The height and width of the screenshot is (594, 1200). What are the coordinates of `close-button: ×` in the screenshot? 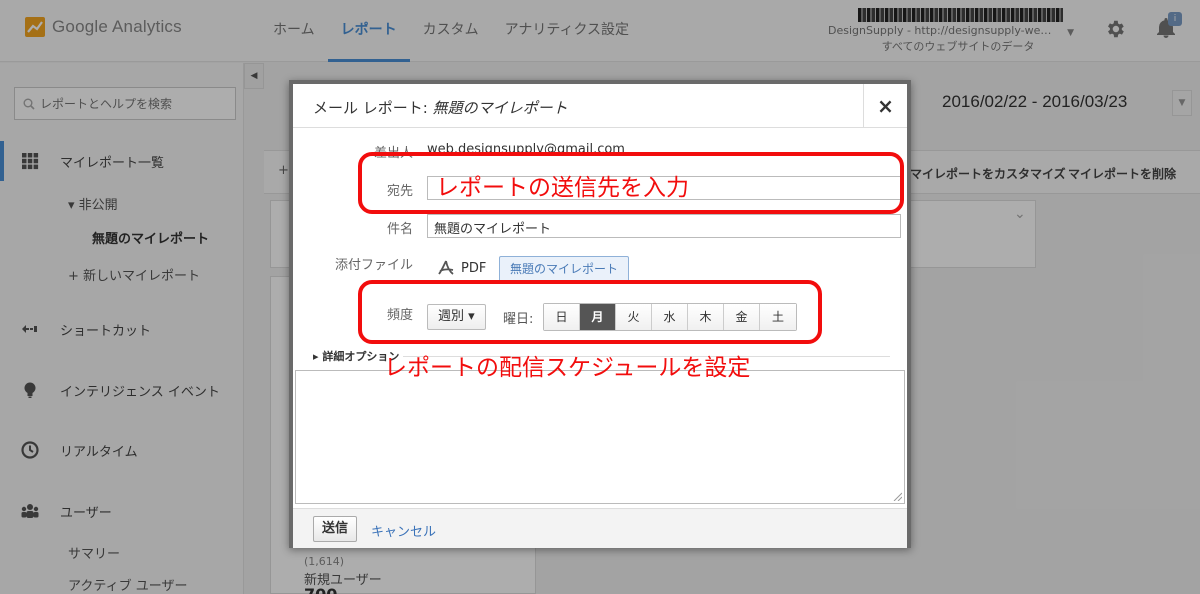 It's located at (885, 106).